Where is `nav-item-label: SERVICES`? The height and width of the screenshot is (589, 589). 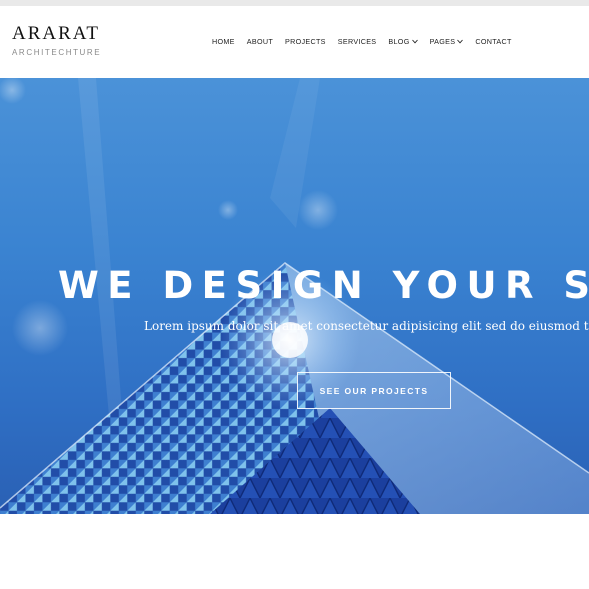 nav-item-label: SERVICES is located at coordinates (357, 41).